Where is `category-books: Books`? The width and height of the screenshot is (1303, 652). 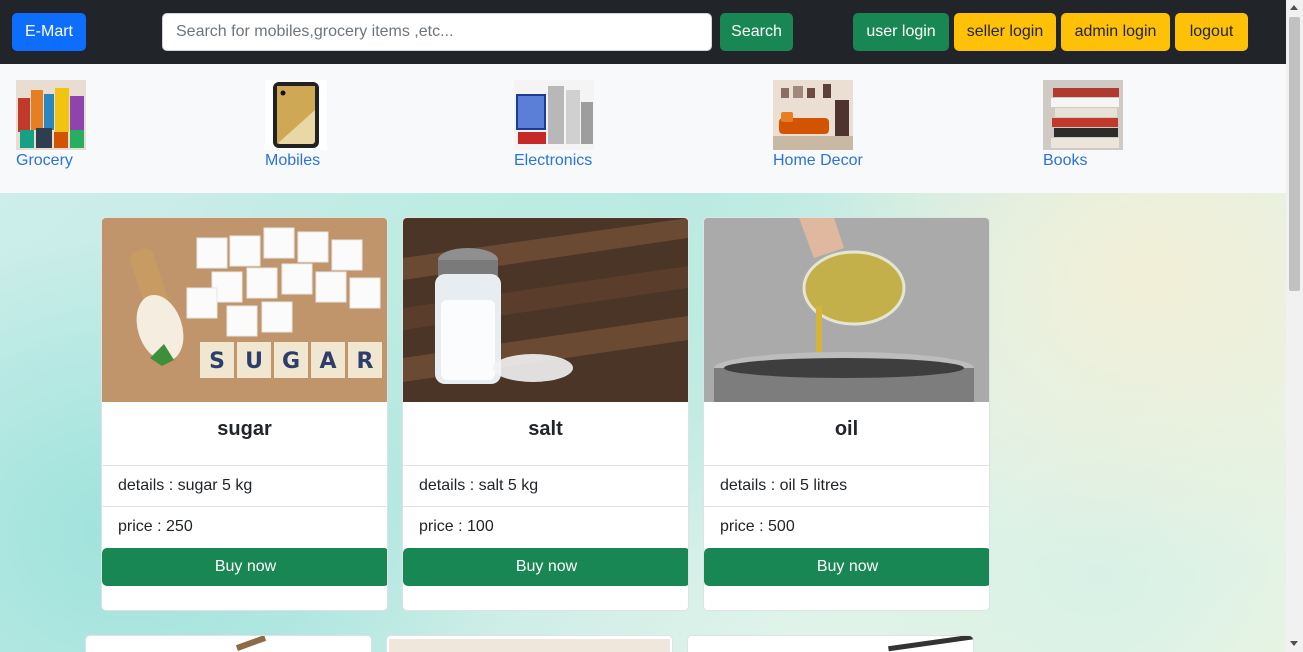
category-books: Books is located at coordinates (1083, 125).